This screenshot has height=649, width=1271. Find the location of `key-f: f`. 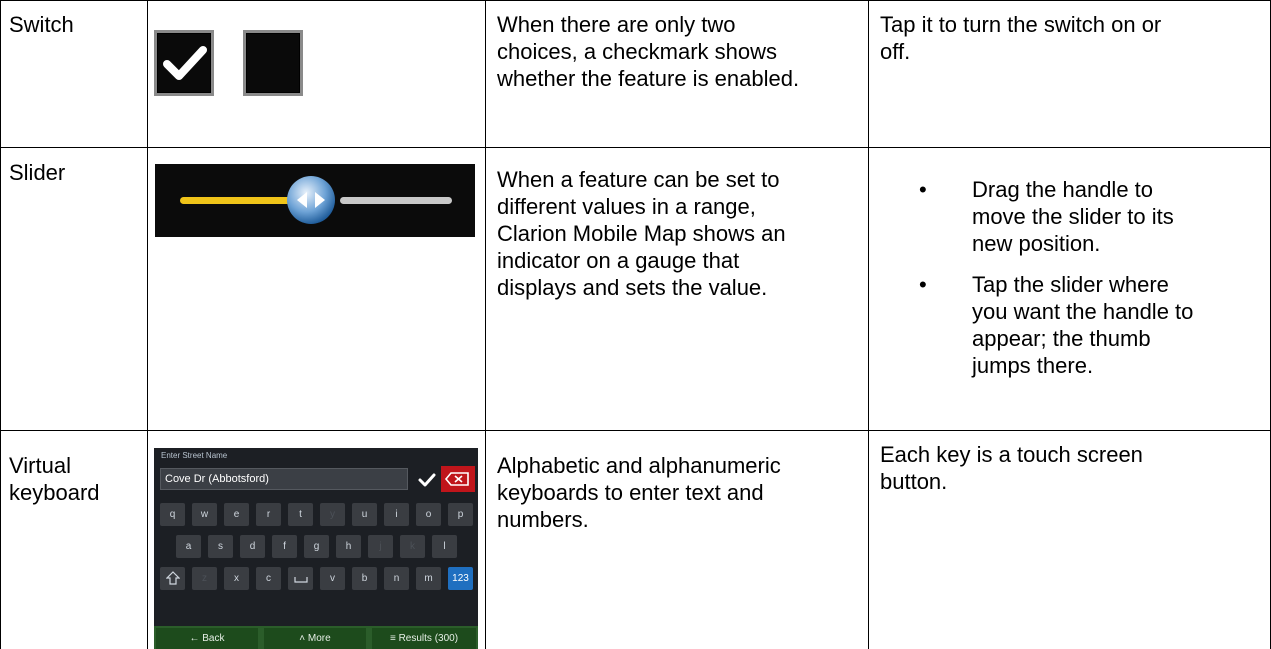

key-f: f is located at coordinates (284, 546).